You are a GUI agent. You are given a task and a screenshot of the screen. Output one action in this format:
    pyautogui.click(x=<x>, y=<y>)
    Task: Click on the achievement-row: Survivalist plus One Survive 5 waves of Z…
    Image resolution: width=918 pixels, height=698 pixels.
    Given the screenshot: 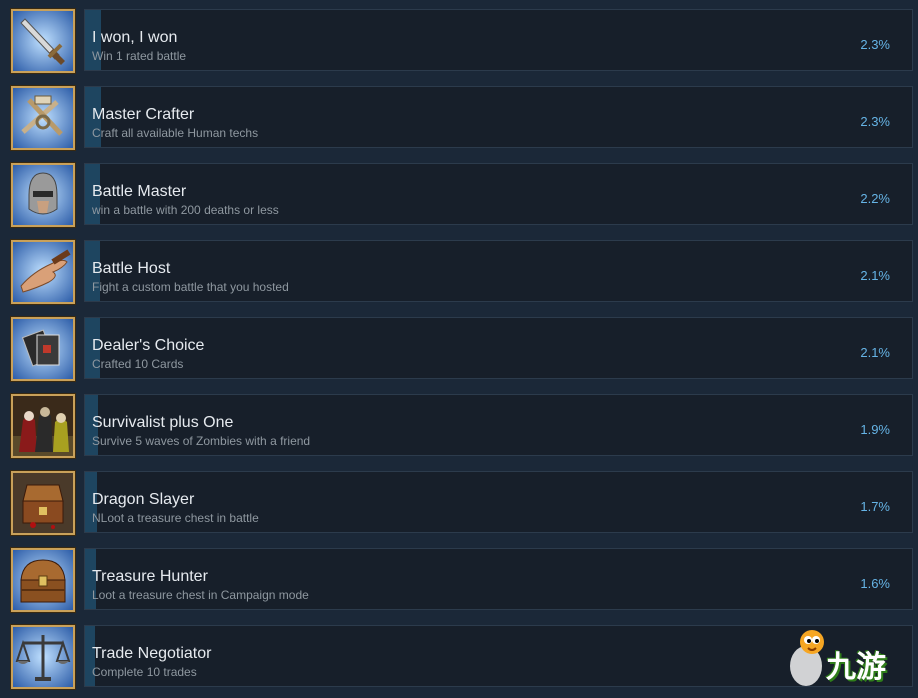 What is the action you would take?
    pyautogui.click(x=459, y=423)
    